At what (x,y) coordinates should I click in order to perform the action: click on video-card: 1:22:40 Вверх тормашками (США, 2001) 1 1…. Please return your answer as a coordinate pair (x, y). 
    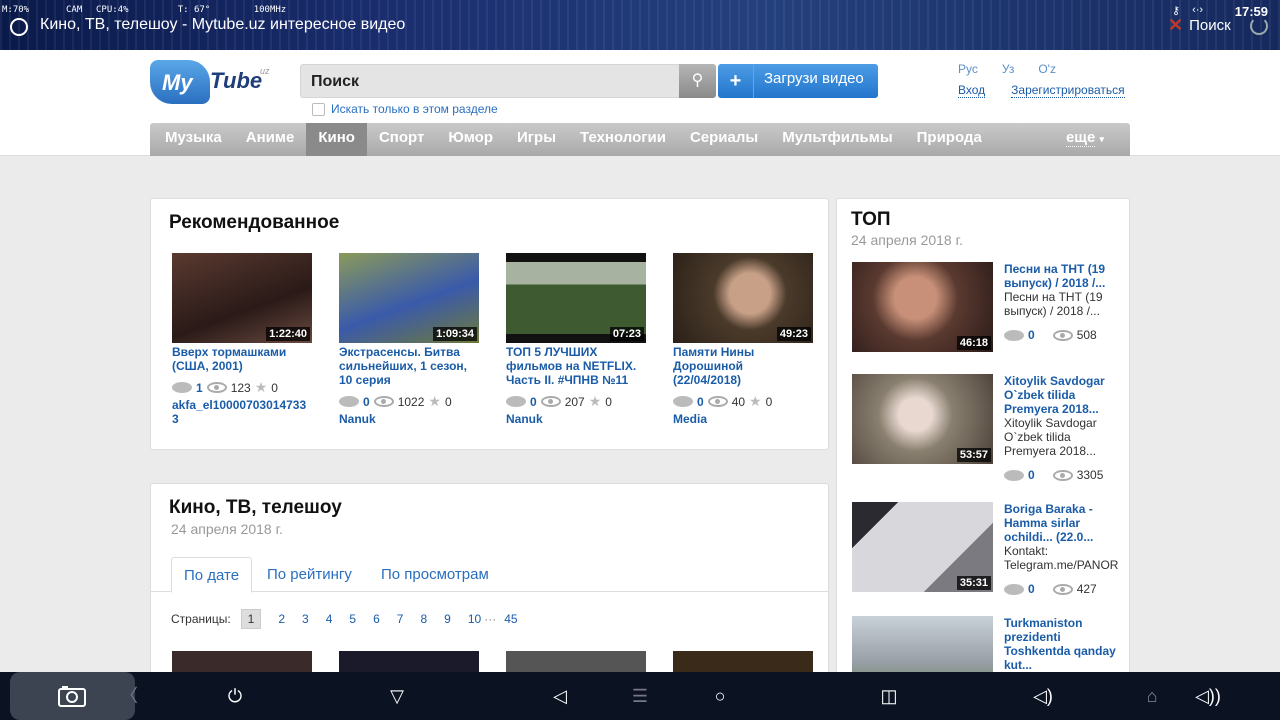
    Looking at the image, I should click on (242, 339).